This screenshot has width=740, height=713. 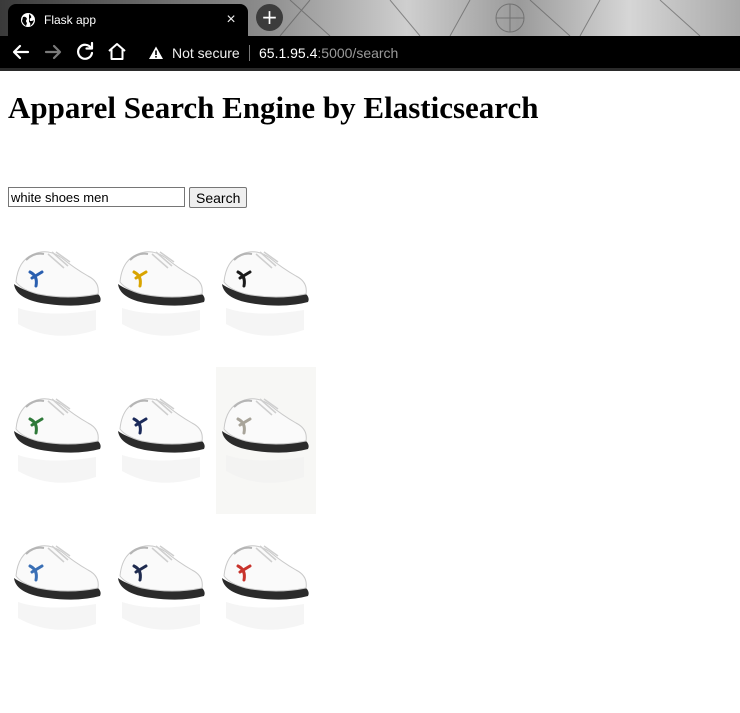 What do you see at coordinates (249, 53) in the screenshot?
I see `address-separator` at bounding box center [249, 53].